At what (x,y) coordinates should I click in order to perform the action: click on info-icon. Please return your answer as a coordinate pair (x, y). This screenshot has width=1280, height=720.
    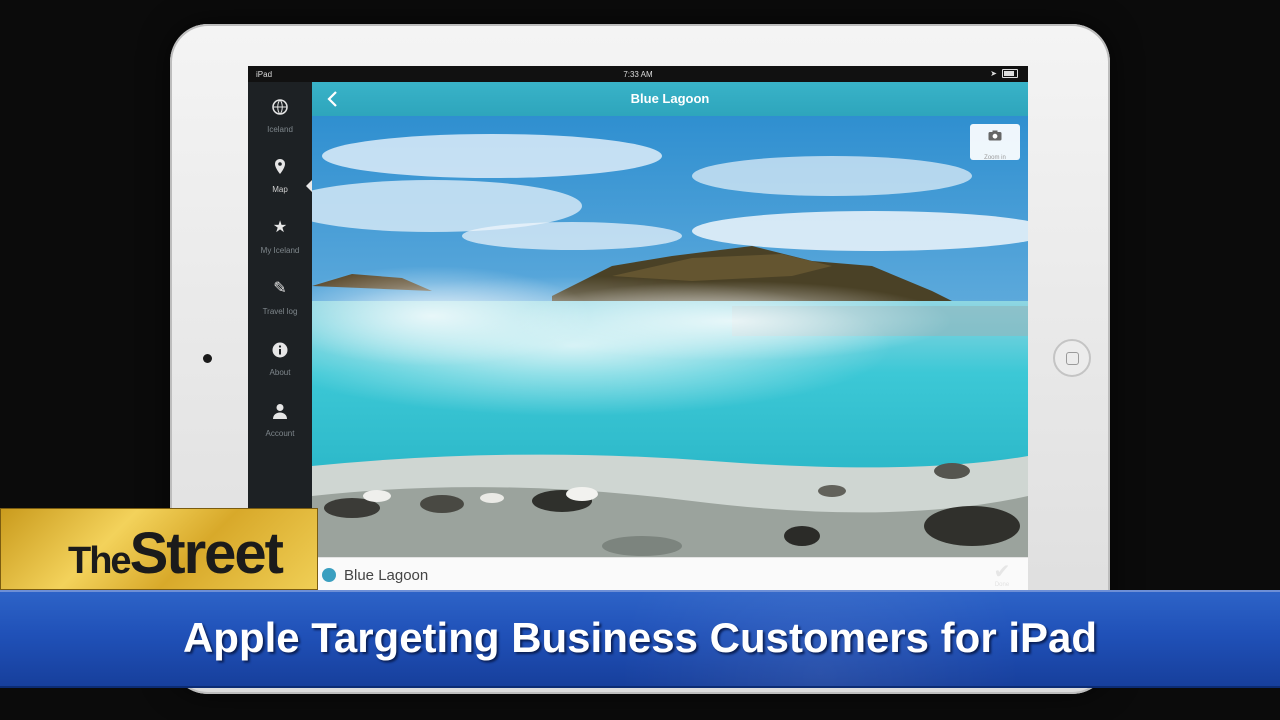
    Looking at the image, I should click on (280, 350).